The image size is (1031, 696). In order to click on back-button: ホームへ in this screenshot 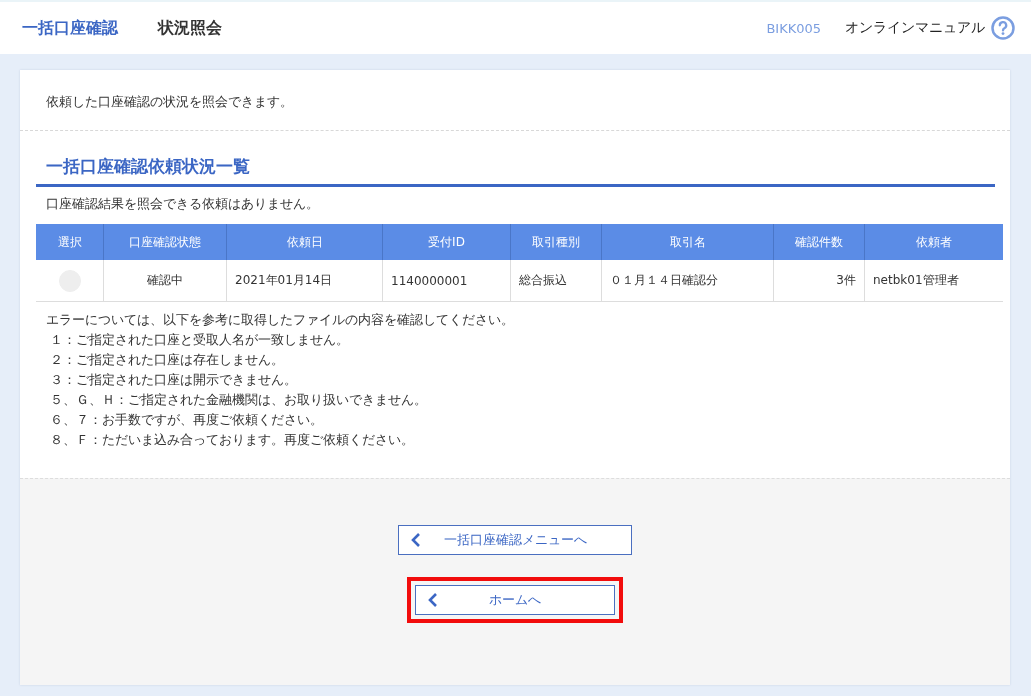, I will do `click(515, 600)`.